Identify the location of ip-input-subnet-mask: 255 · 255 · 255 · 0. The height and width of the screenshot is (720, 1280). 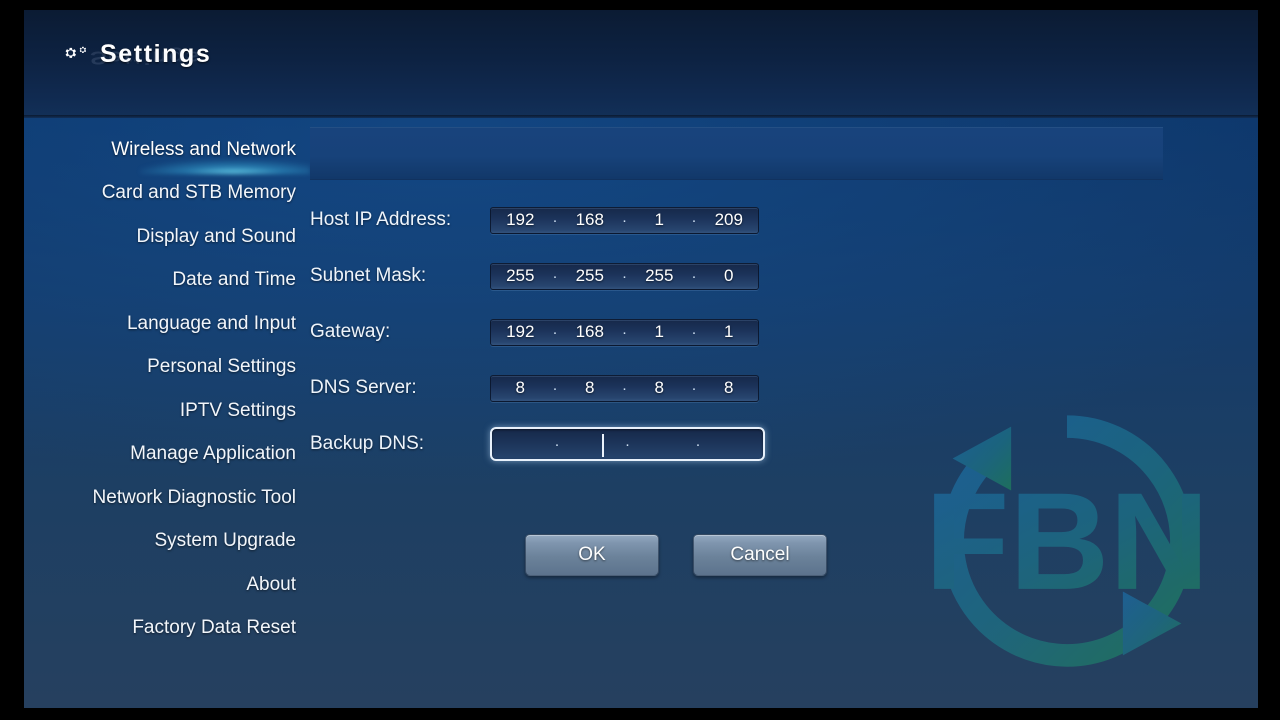
(624, 276).